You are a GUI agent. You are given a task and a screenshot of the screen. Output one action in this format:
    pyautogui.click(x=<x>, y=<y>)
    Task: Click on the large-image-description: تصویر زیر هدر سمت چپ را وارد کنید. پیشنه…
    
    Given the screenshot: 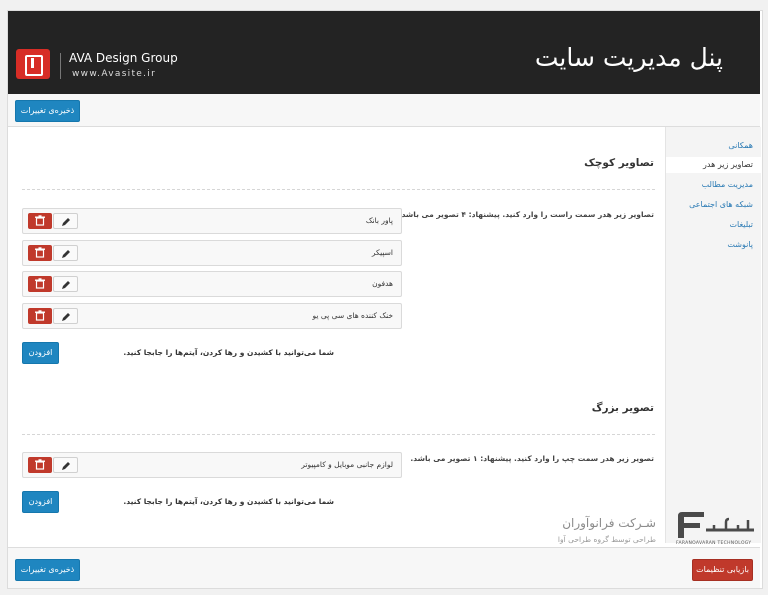 What is the action you would take?
    pyautogui.click(x=532, y=458)
    